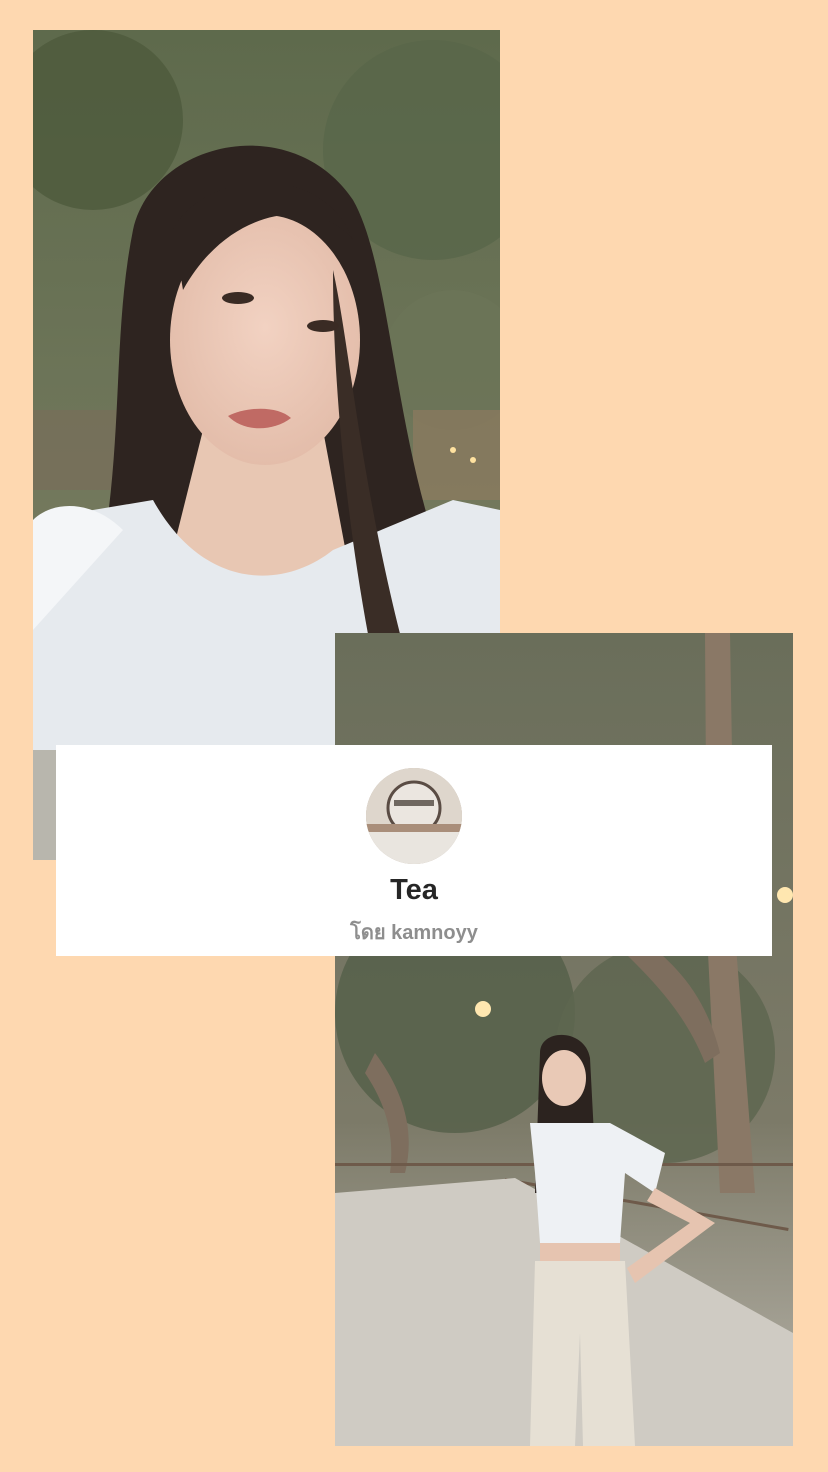 Image resolution: width=828 pixels, height=1472 pixels. What do you see at coordinates (414, 816) in the screenshot?
I see `avatar` at bounding box center [414, 816].